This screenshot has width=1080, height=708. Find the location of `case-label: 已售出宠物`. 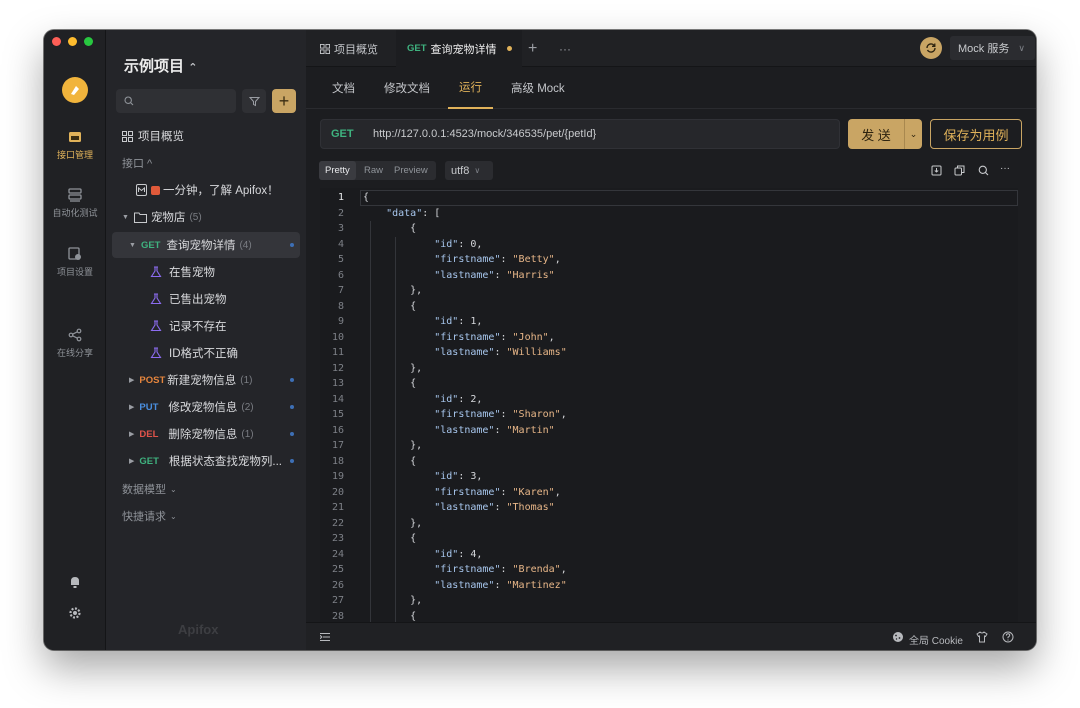

case-label: 已售出宠物 is located at coordinates (198, 300).